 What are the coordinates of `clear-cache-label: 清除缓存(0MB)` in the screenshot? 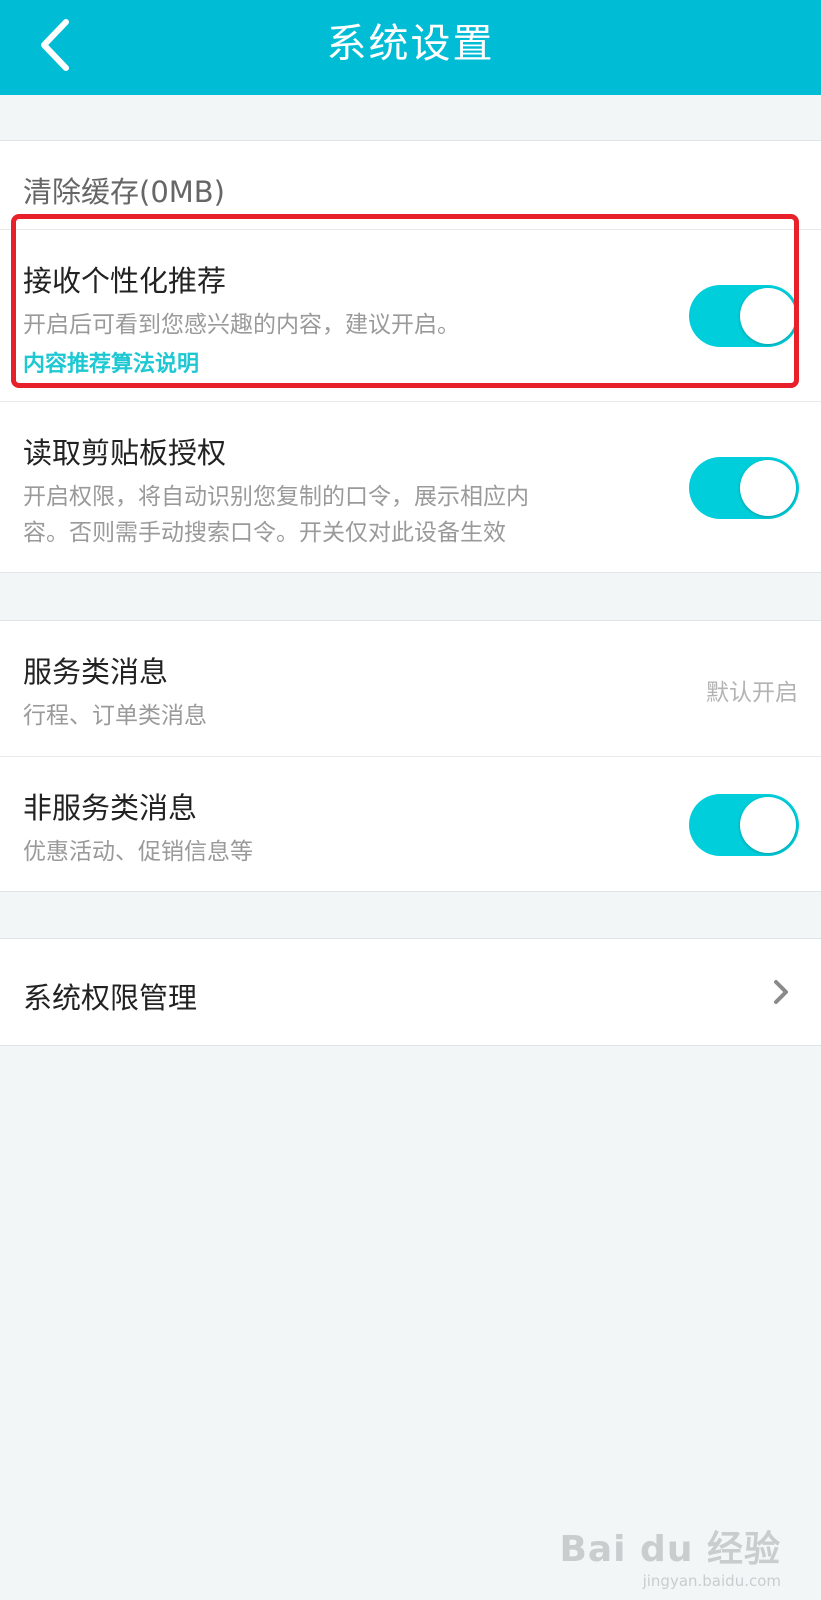 It's located at (124, 192).